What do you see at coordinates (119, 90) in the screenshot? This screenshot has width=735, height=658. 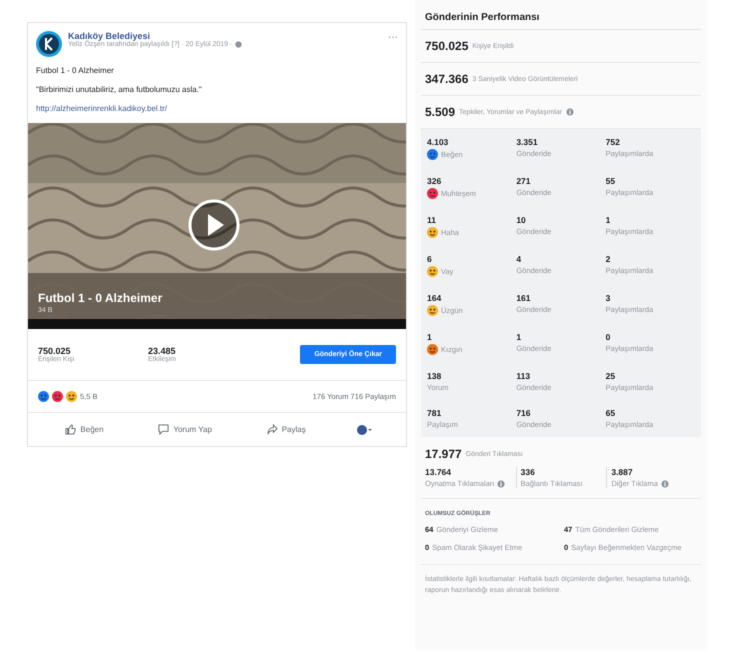 I see `post-text: "Birbirimizi unutabiliriz, ama futbolumuzu asla."` at bounding box center [119, 90].